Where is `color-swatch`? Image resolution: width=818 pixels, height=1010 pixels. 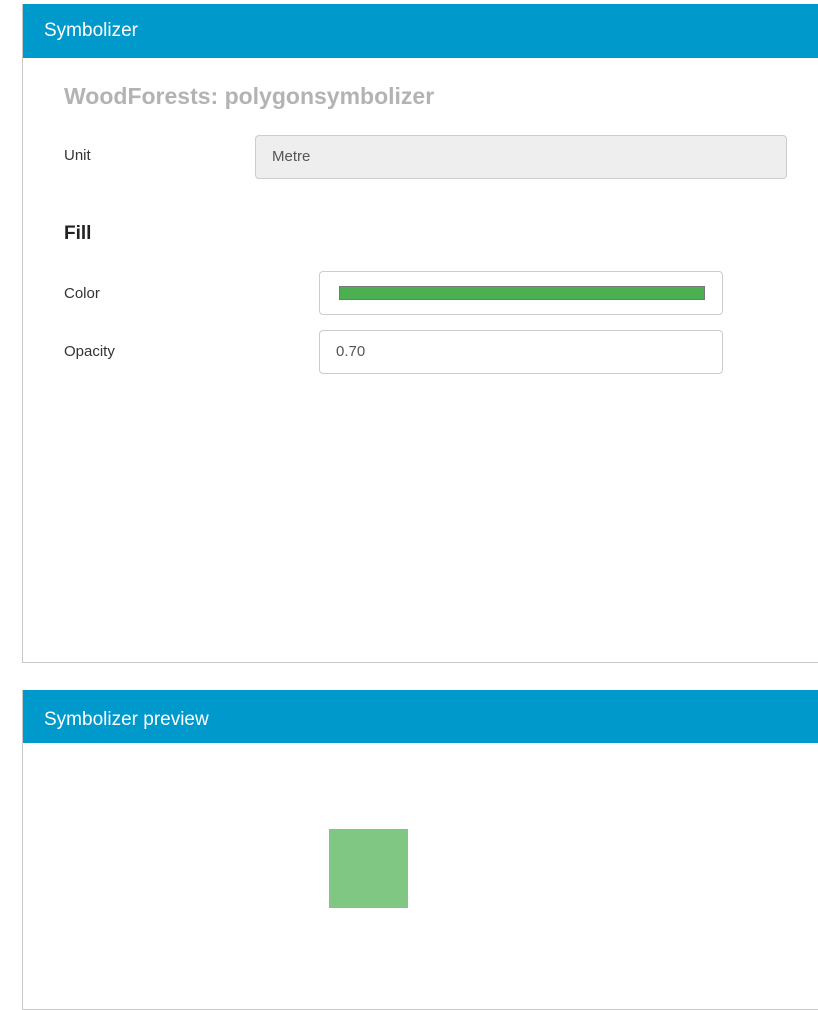 color-swatch is located at coordinates (522, 293).